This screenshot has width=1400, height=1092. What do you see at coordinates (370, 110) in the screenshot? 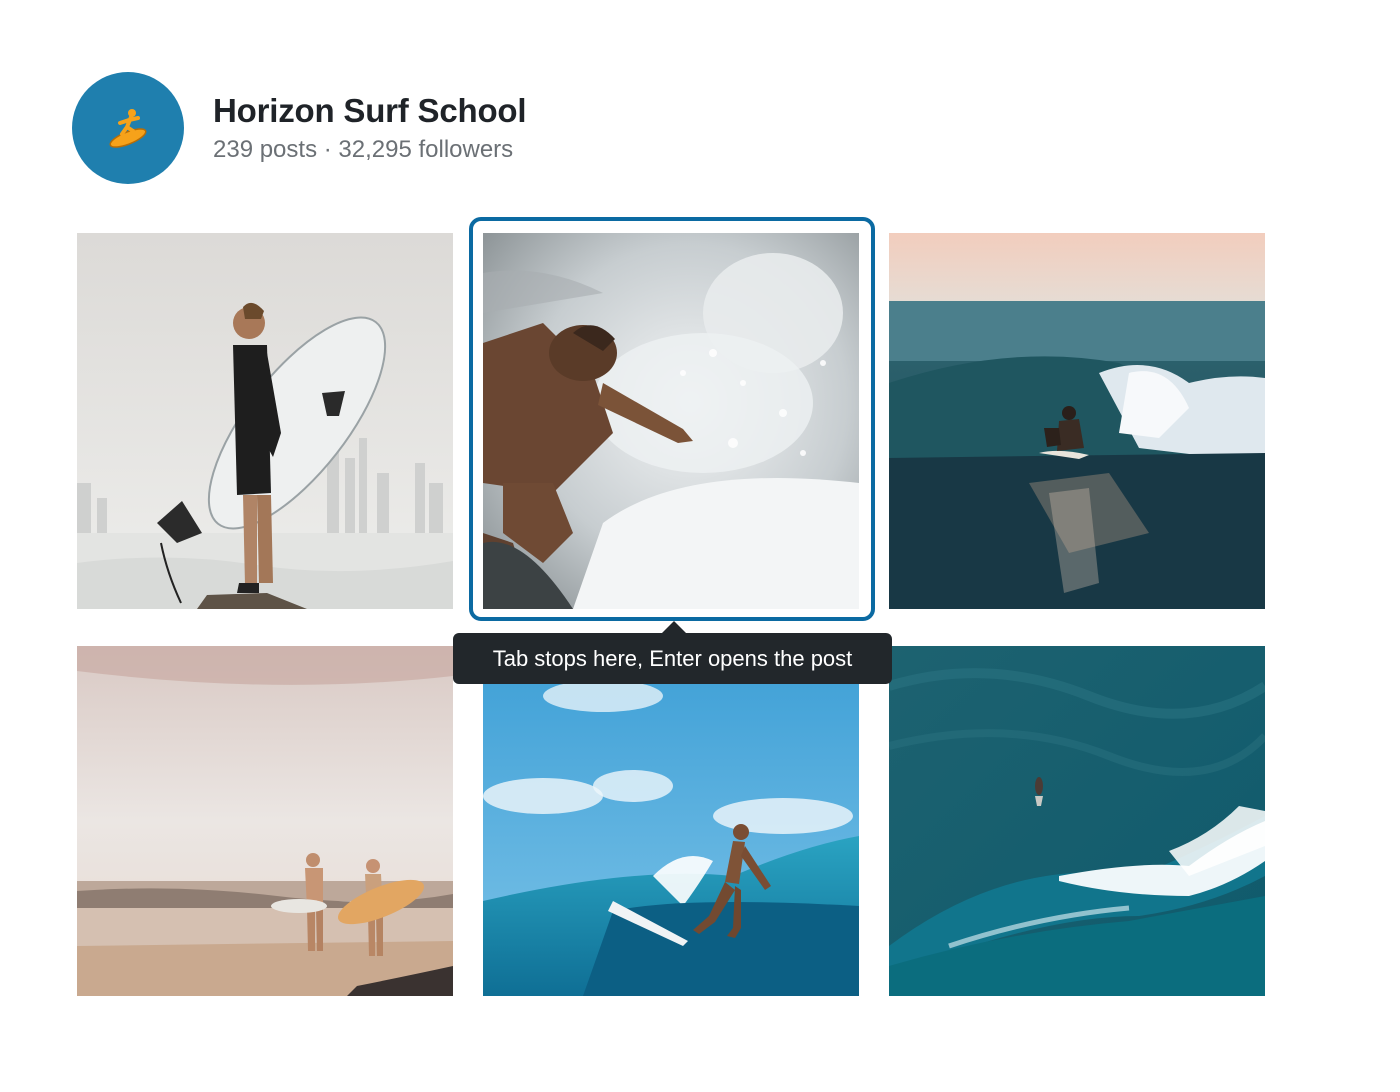
I see `profile-name: Horizon Surf School` at bounding box center [370, 110].